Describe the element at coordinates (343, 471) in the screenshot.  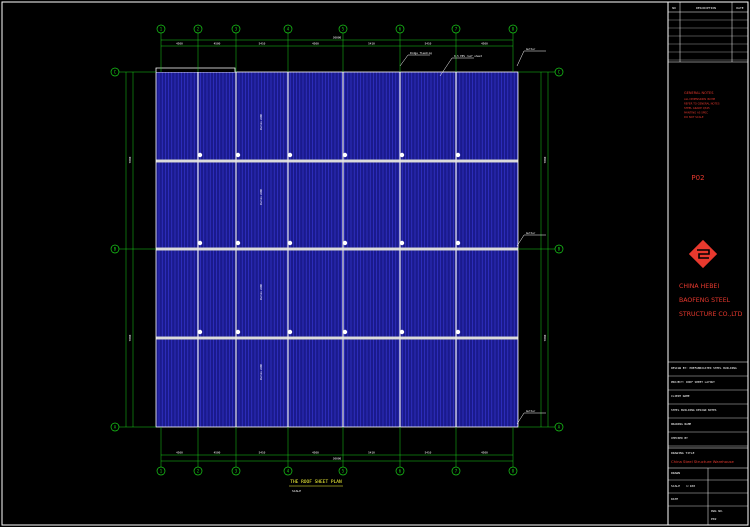
I see `grid-col-label-bottom: 5` at that location.